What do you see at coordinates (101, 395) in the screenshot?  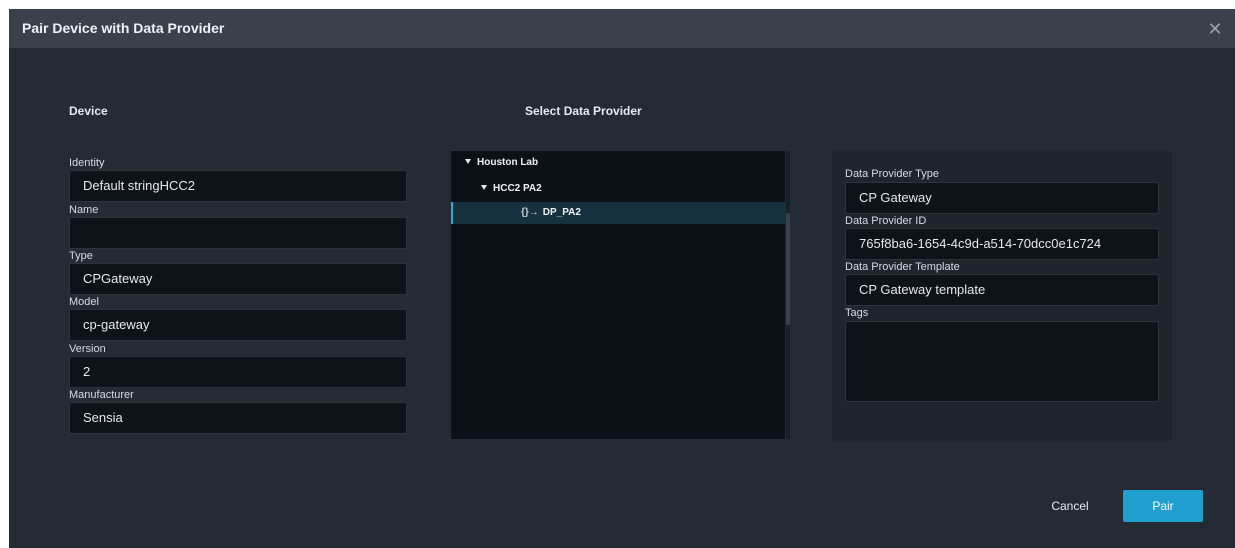 I see `manufacturer-label: Manufacturer` at bounding box center [101, 395].